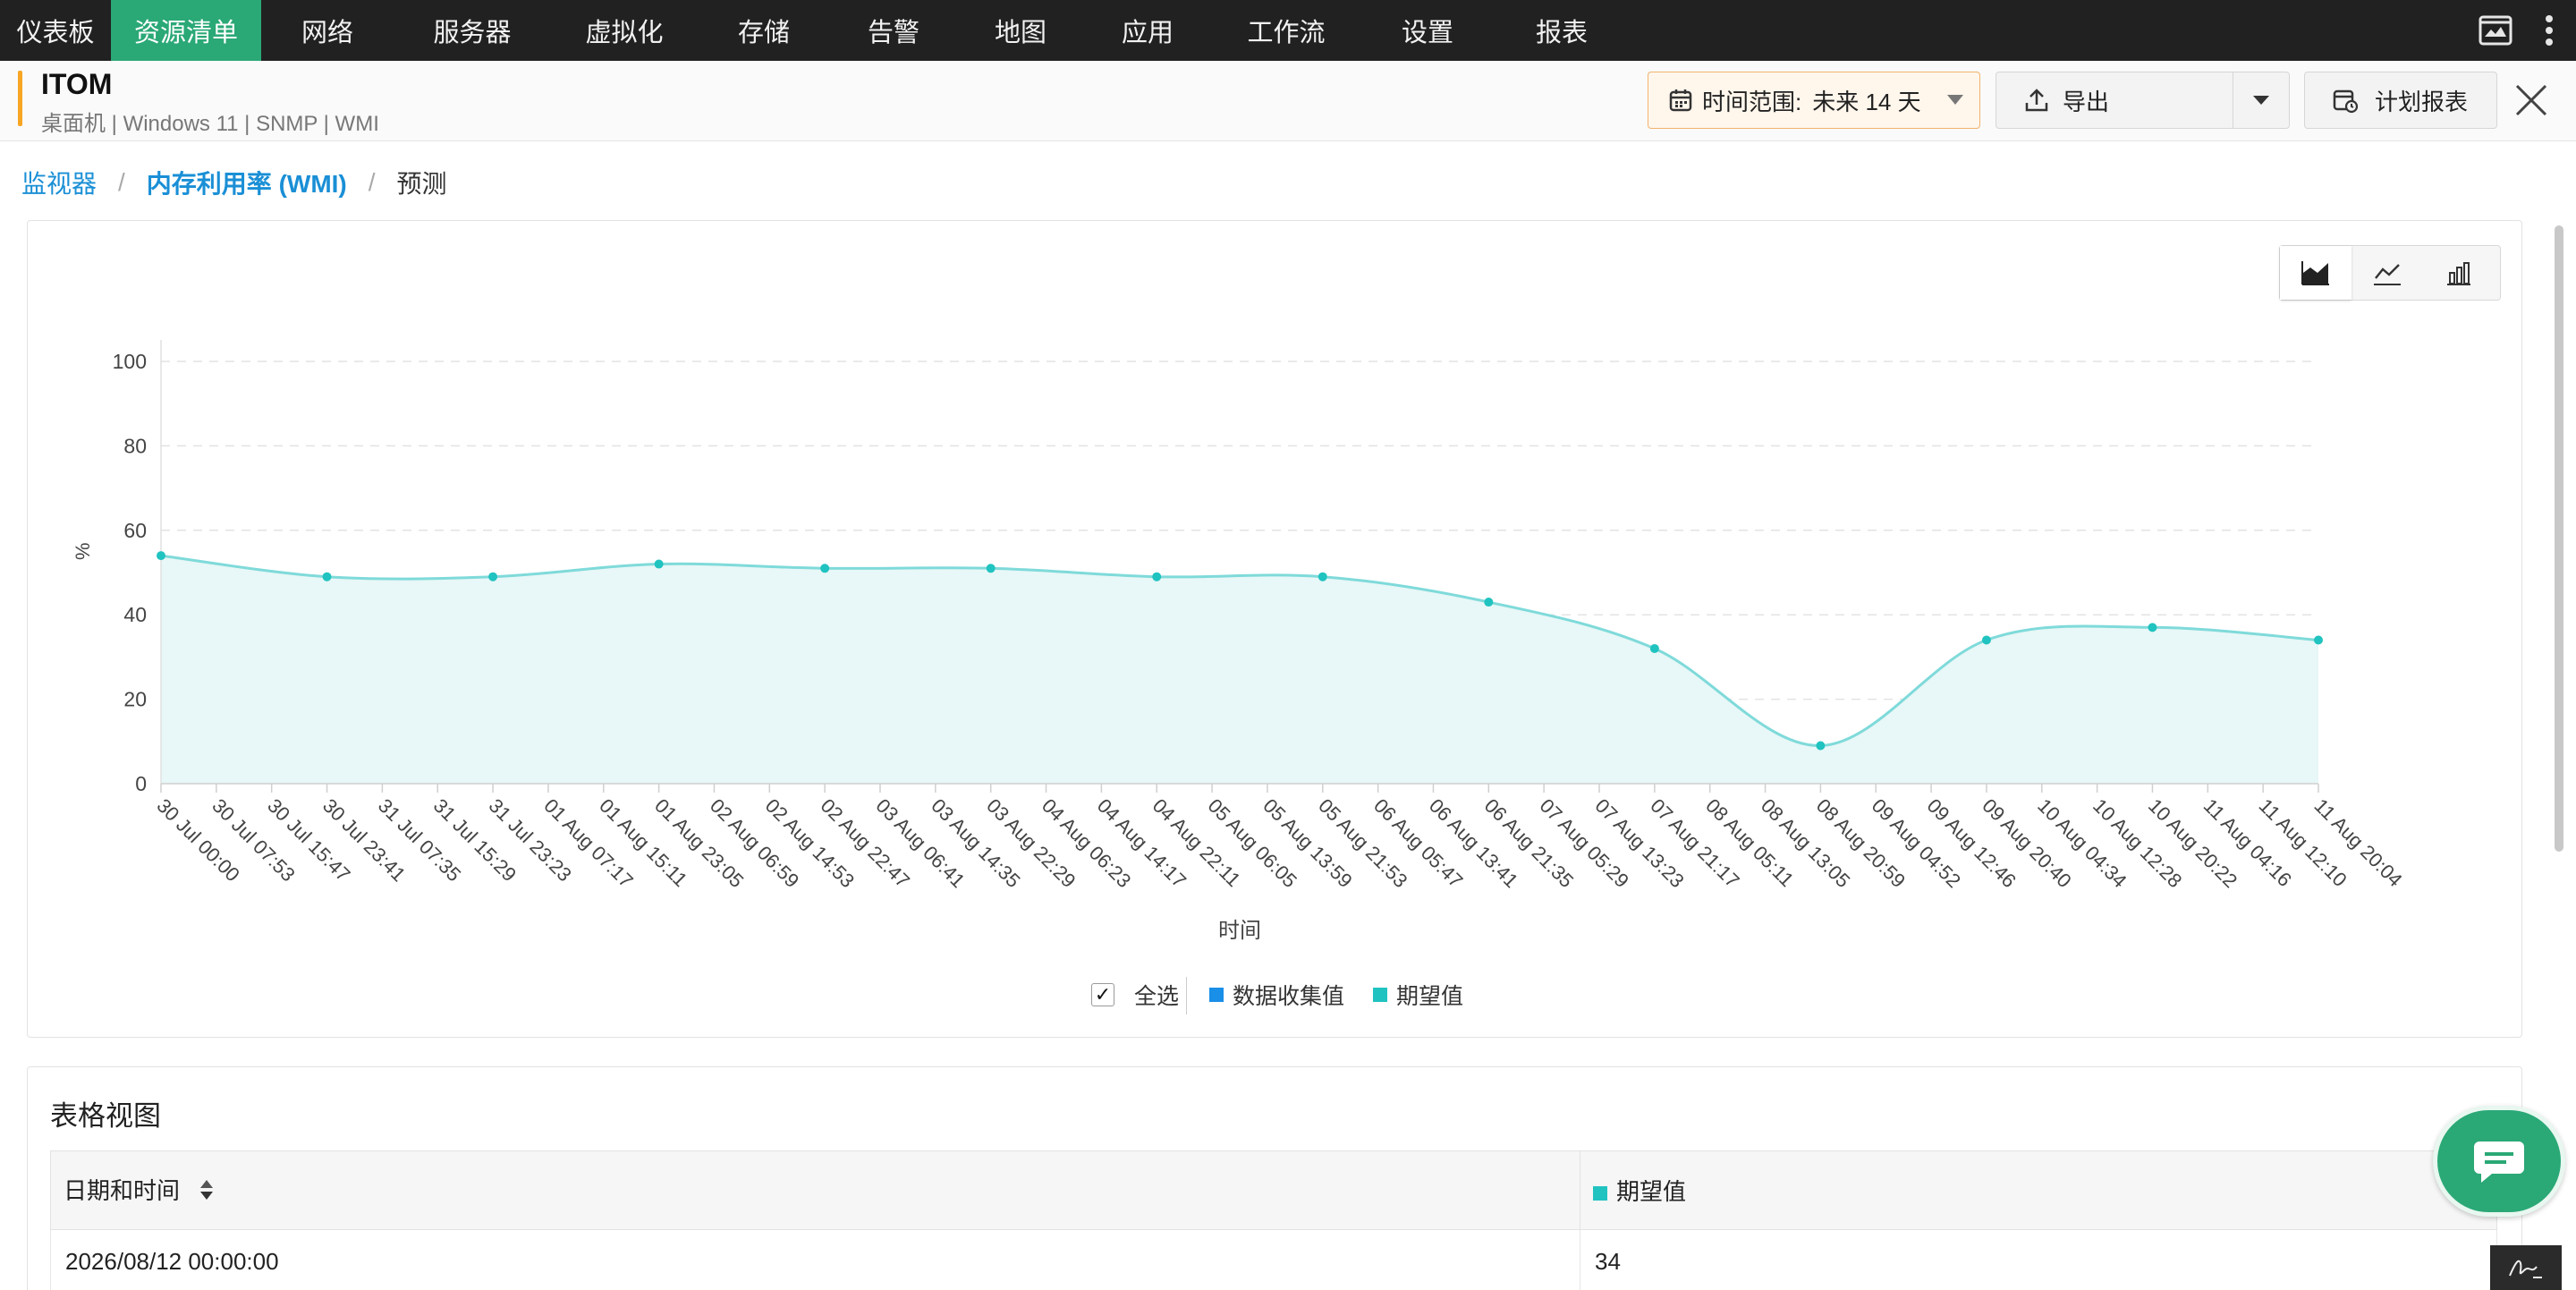  I want to click on y-tick-label: 40, so click(135, 614).